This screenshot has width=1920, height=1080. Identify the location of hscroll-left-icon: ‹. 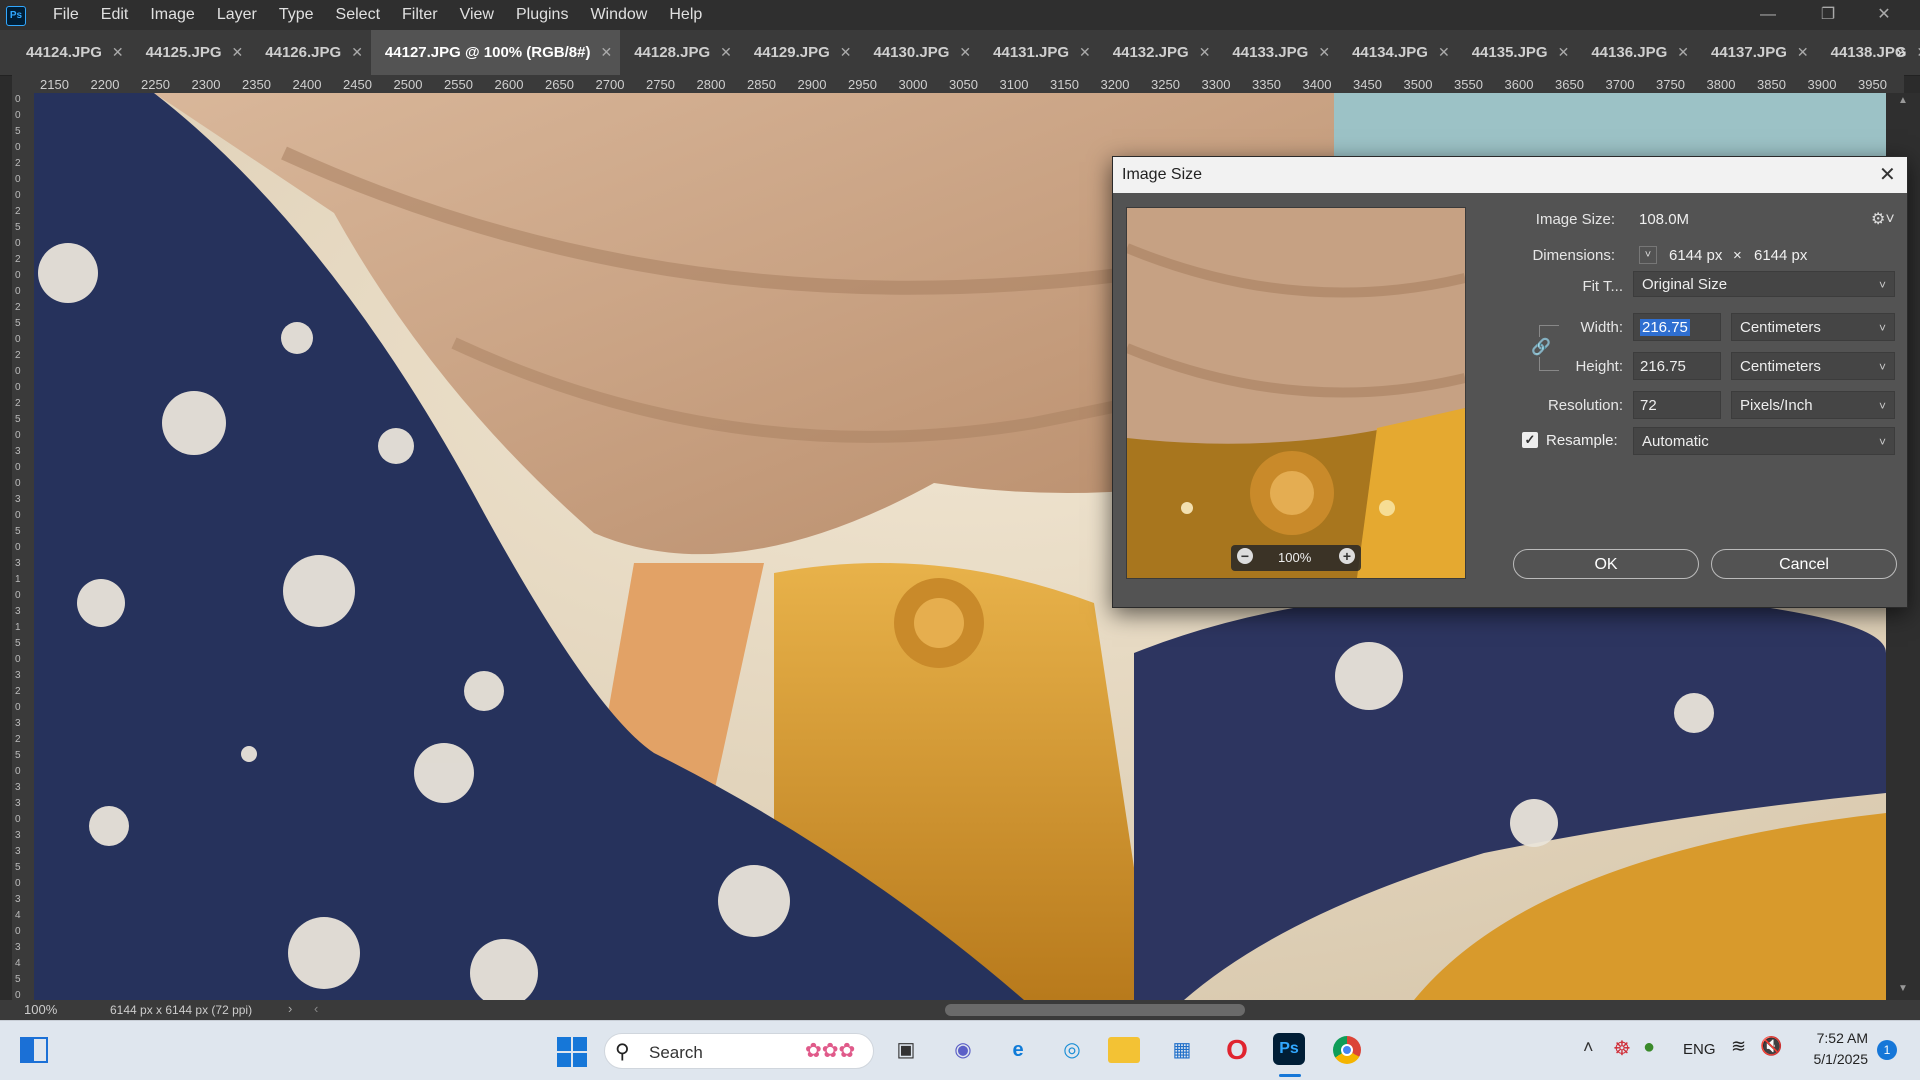
(316, 1008).